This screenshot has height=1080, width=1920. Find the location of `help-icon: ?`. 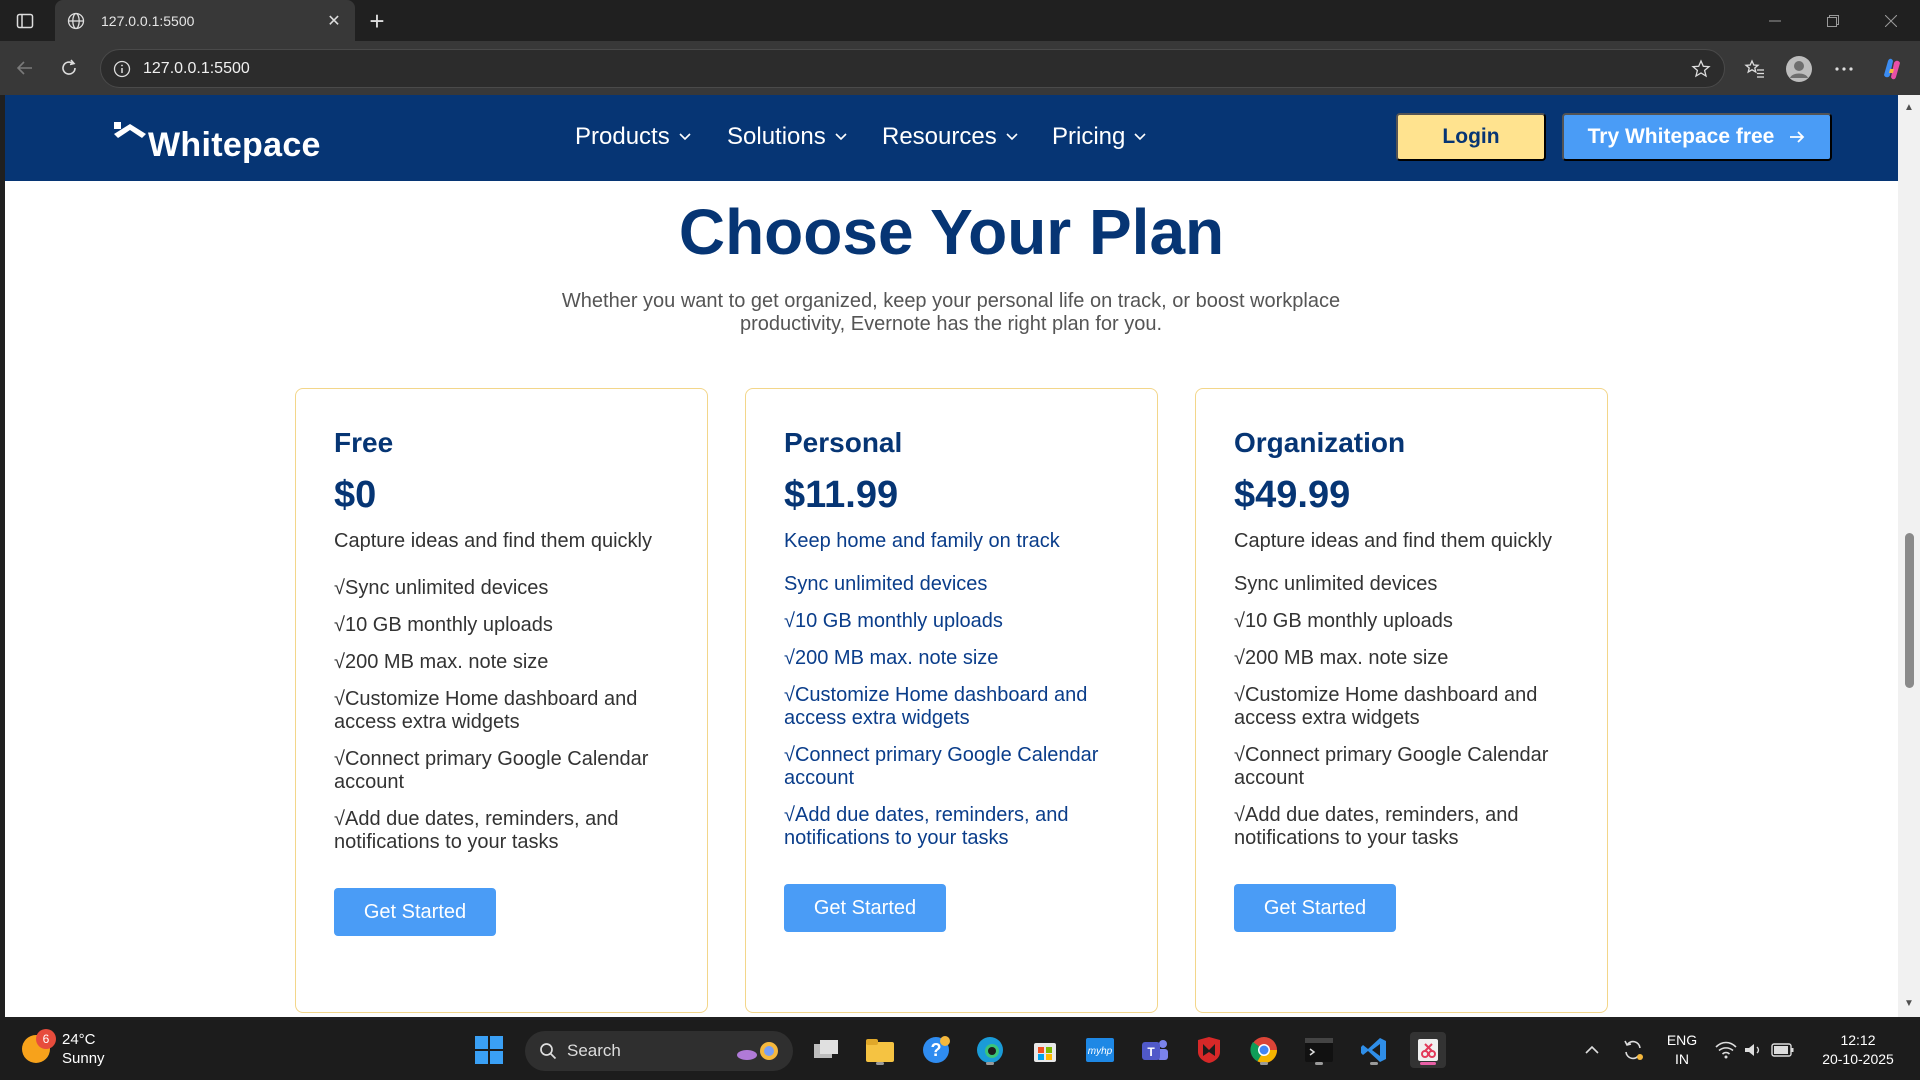

help-icon: ? is located at coordinates (936, 1050).